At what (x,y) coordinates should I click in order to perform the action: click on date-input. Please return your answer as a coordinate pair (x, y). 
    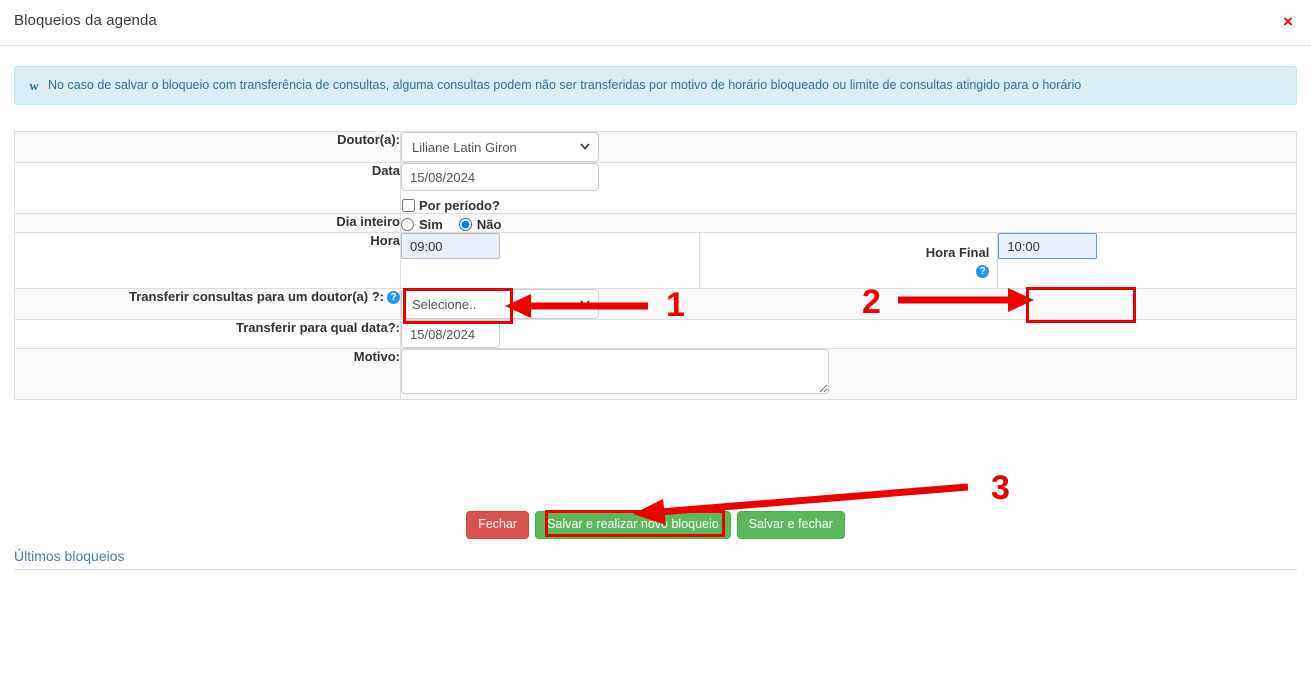
    Looking at the image, I should click on (500, 177).